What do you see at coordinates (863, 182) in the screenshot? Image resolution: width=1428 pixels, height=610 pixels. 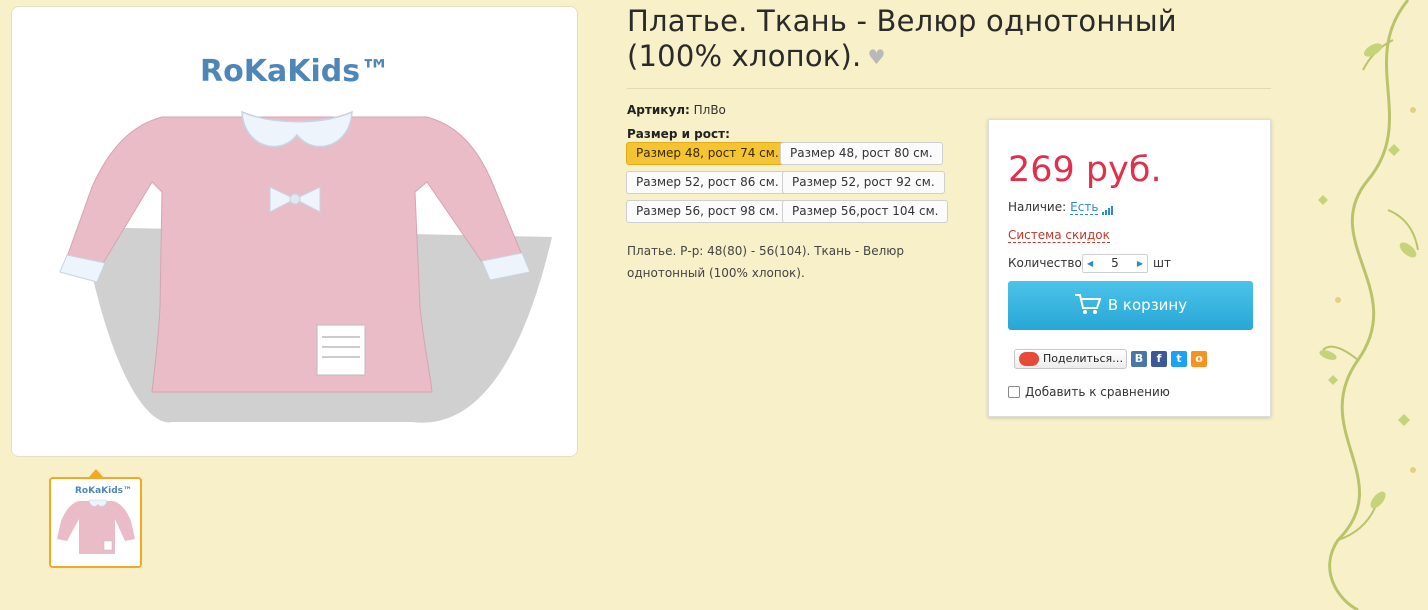 I see `size-option-52-92: Размер 52, рост 92 см.` at bounding box center [863, 182].